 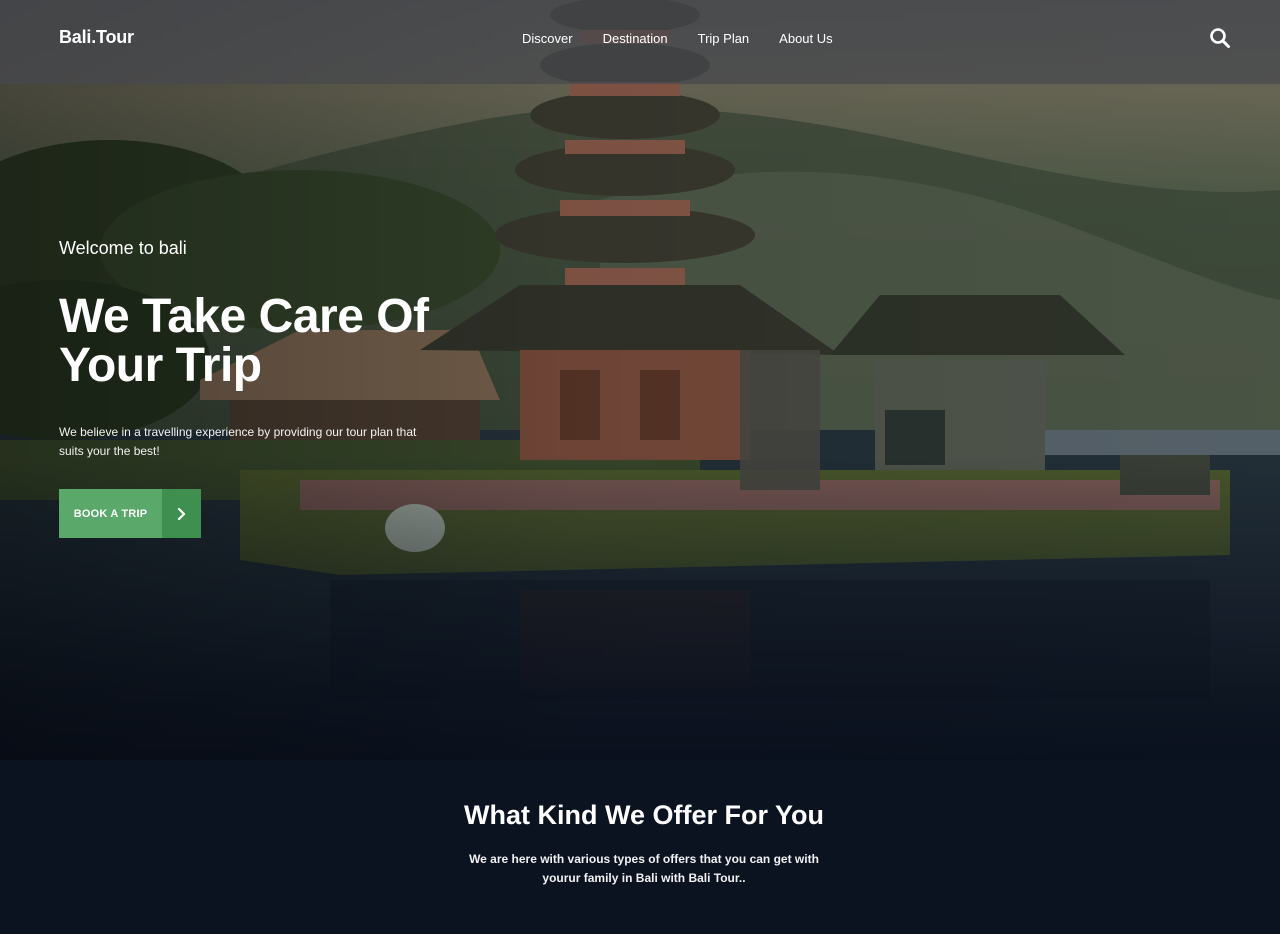 I want to click on search-button, so click(x=1220, y=38).